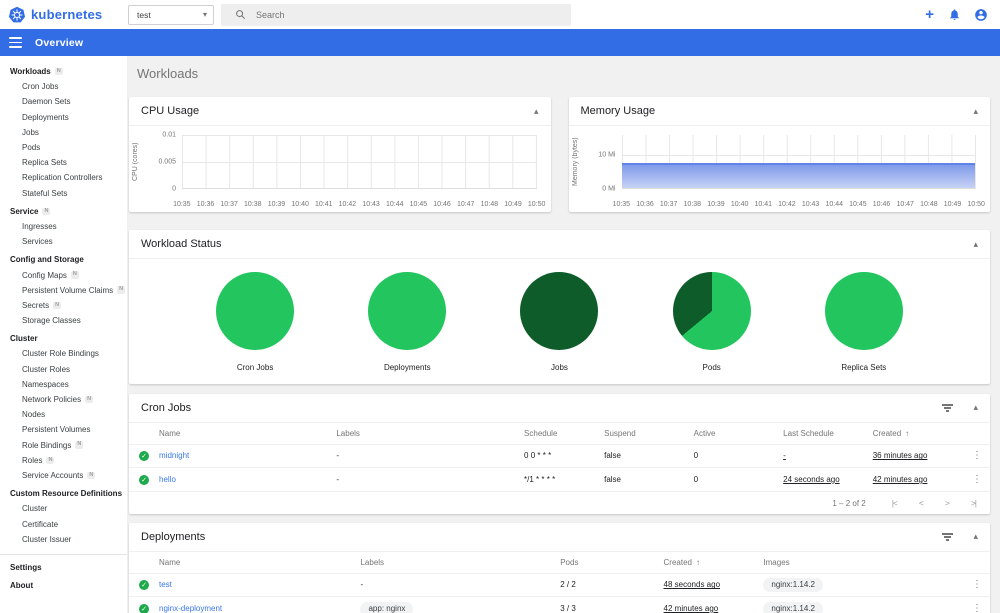  I want to click on memory-area-series, so click(798, 175).